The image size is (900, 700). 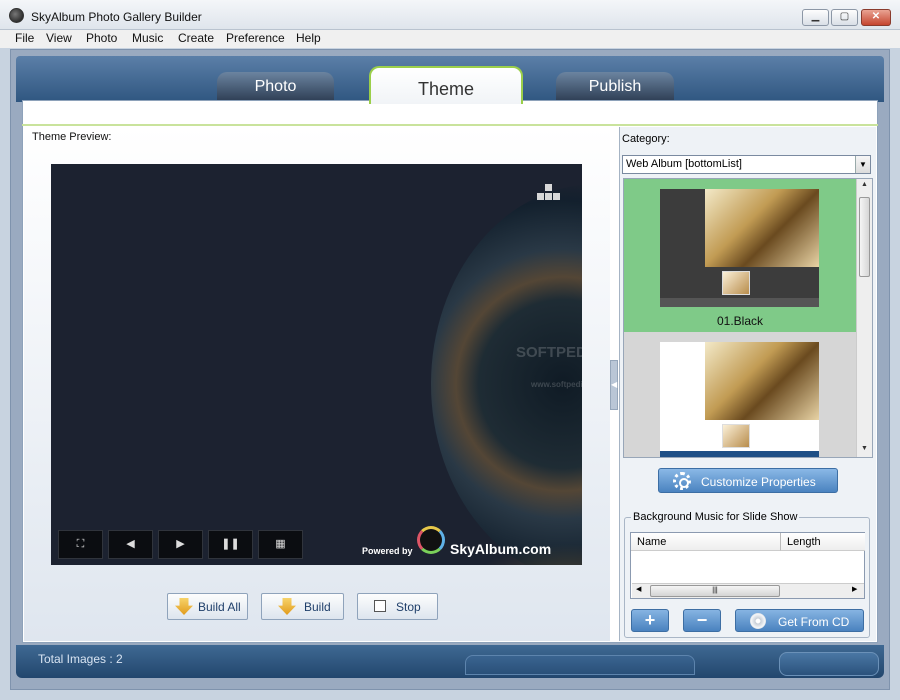 I want to click on remove-music-button: −, so click(x=702, y=620).